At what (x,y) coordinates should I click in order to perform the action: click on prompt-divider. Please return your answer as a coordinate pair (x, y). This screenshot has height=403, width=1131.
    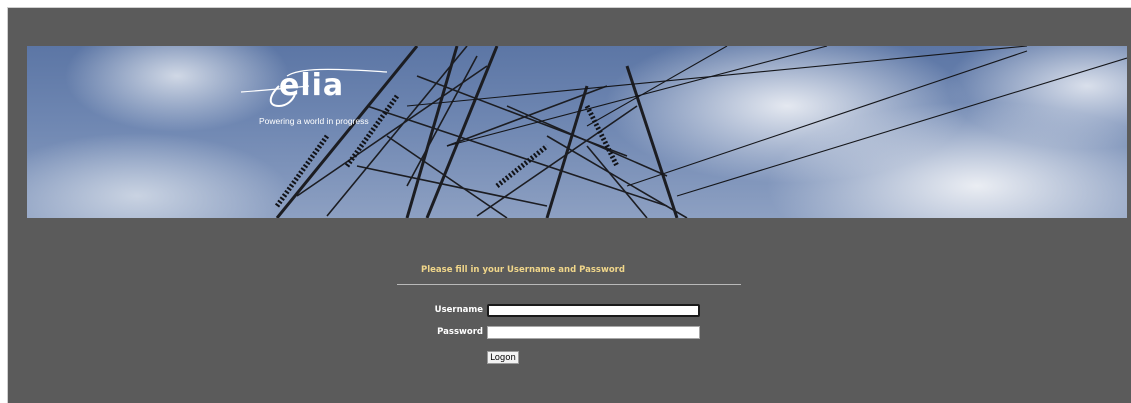
    Looking at the image, I should click on (569, 284).